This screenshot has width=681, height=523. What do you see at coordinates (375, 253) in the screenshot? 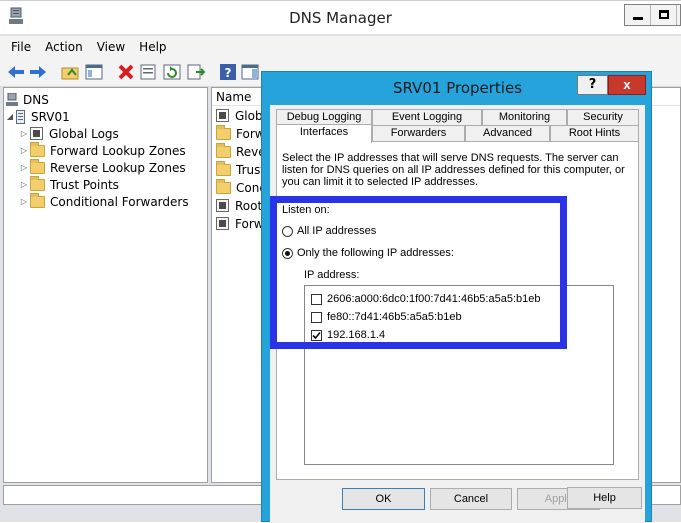
I see `radio-label: Only the following IP addresses:` at bounding box center [375, 253].